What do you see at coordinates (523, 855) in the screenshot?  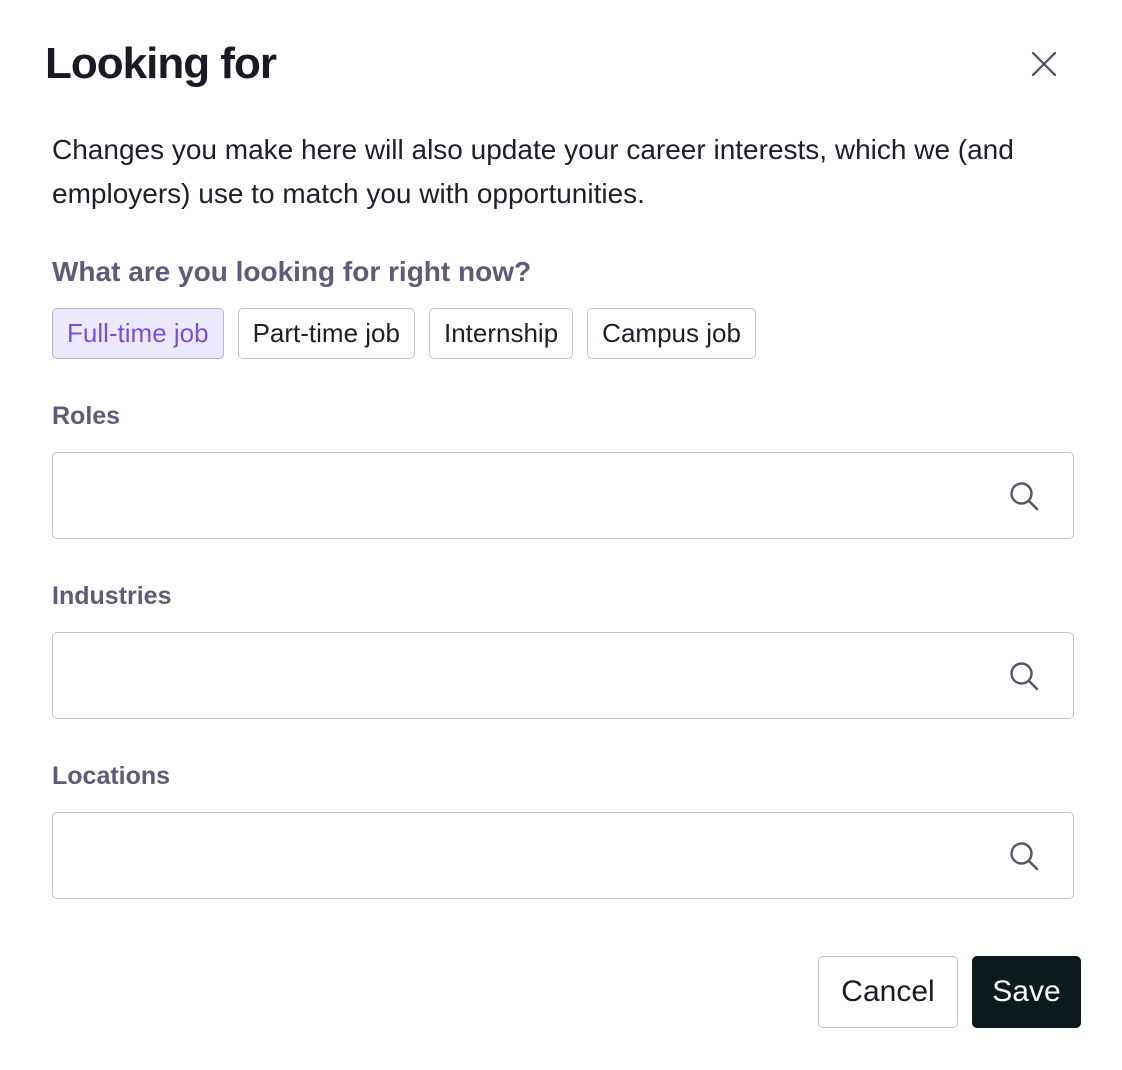 I see `locations-input` at bounding box center [523, 855].